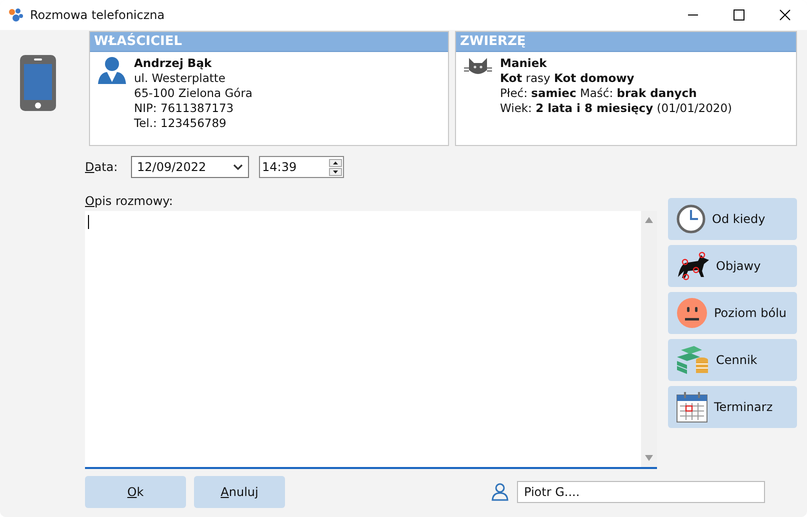 Image resolution: width=807 pixels, height=517 pixels. I want to click on dialog-button: Ok, so click(135, 492).